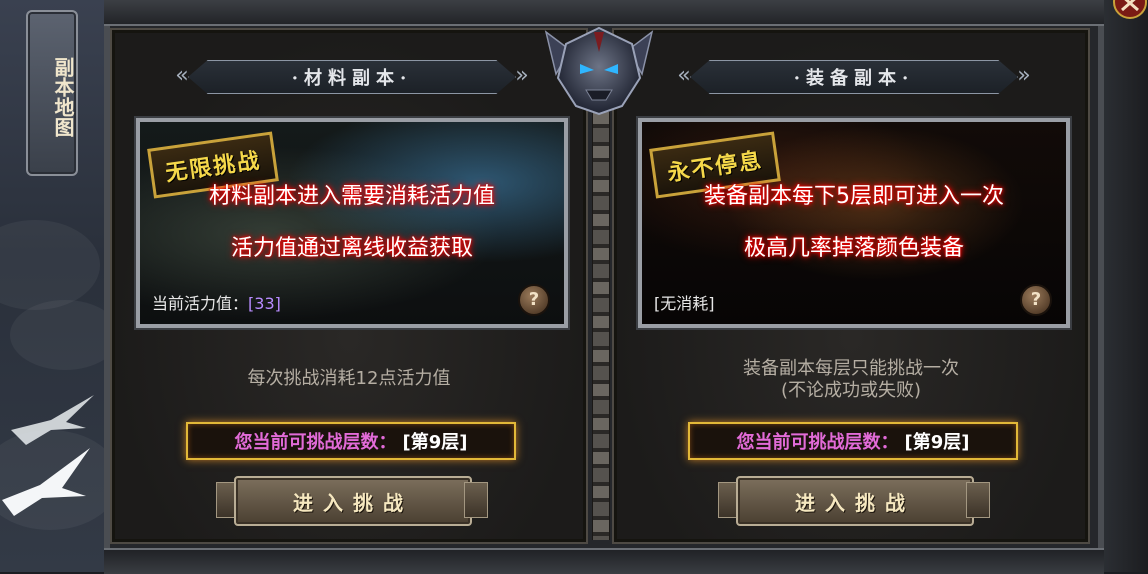  What do you see at coordinates (851, 390) in the screenshot?
I see `rule-info-subtext: (不论成功或失败)` at bounding box center [851, 390].